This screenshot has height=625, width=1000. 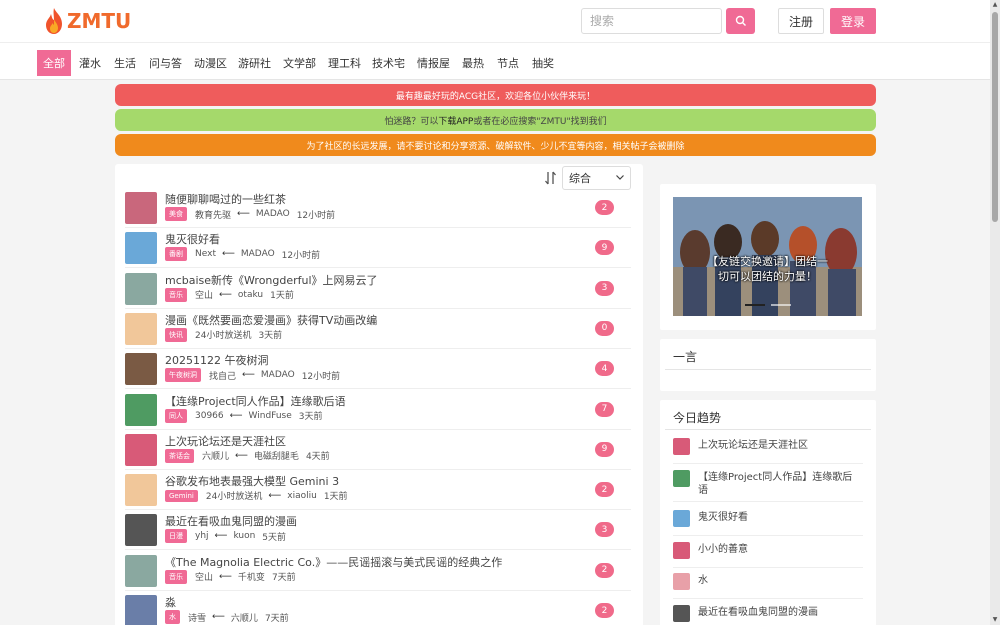 I want to click on nav-item-anime: 动漫区, so click(x=210, y=63).